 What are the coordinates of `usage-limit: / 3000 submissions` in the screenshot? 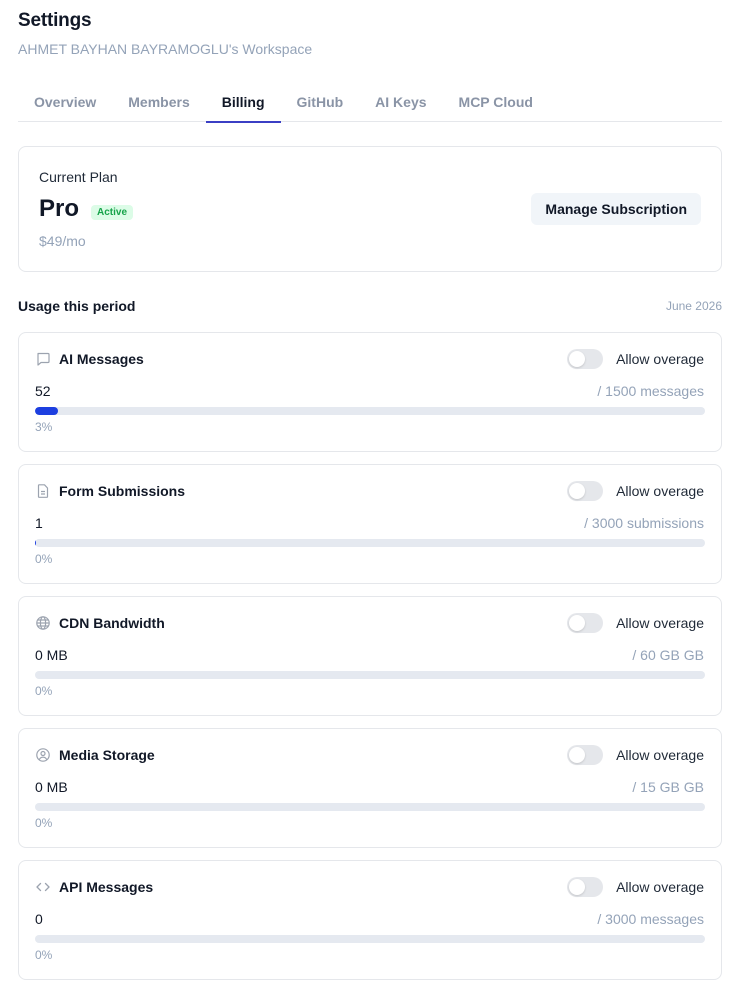 It's located at (644, 523).